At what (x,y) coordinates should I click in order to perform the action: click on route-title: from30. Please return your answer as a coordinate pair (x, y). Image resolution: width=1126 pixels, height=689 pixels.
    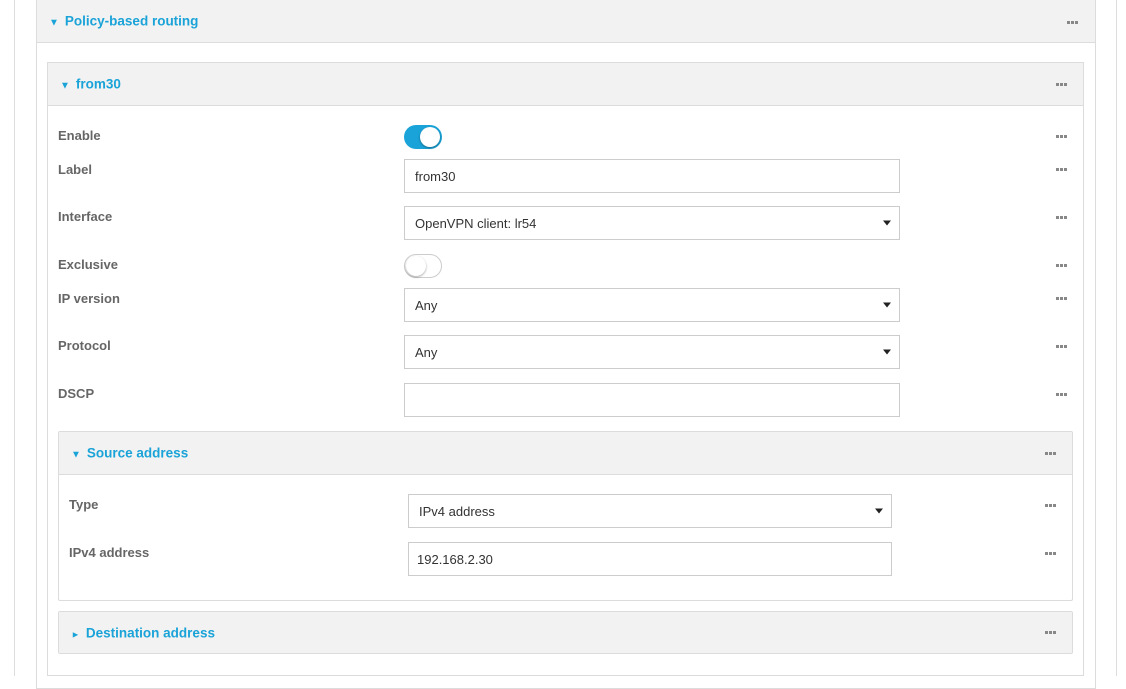
    Looking at the image, I should click on (98, 84).